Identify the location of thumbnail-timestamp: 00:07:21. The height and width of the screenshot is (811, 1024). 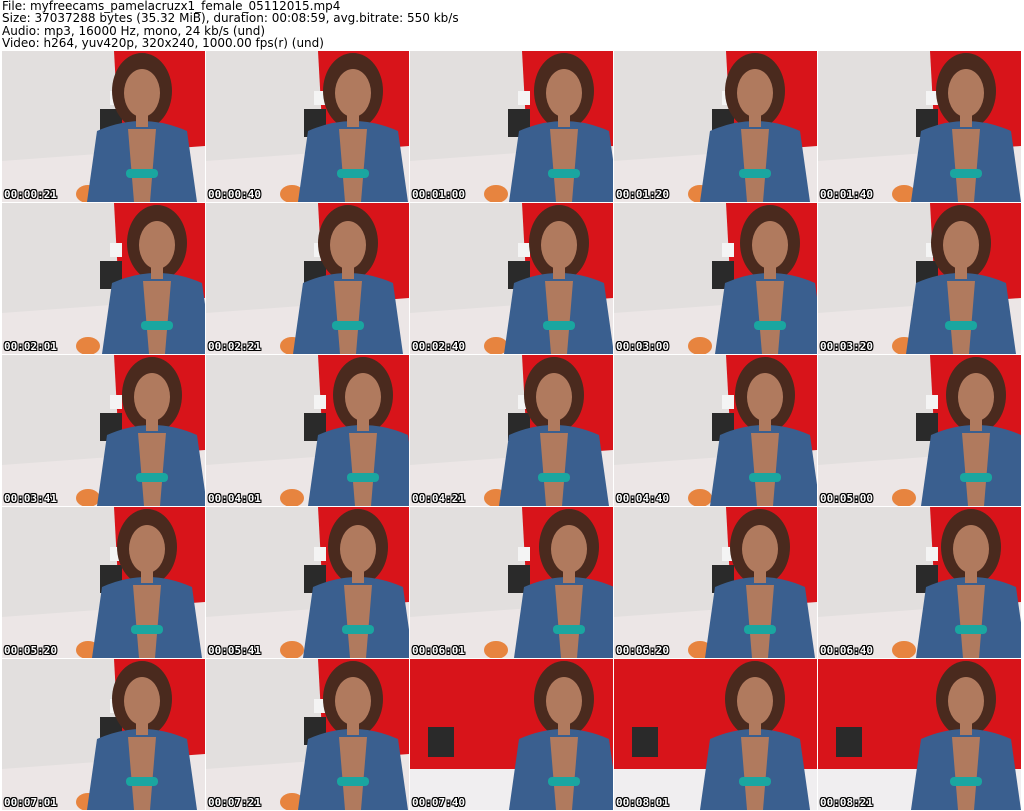
(234, 802).